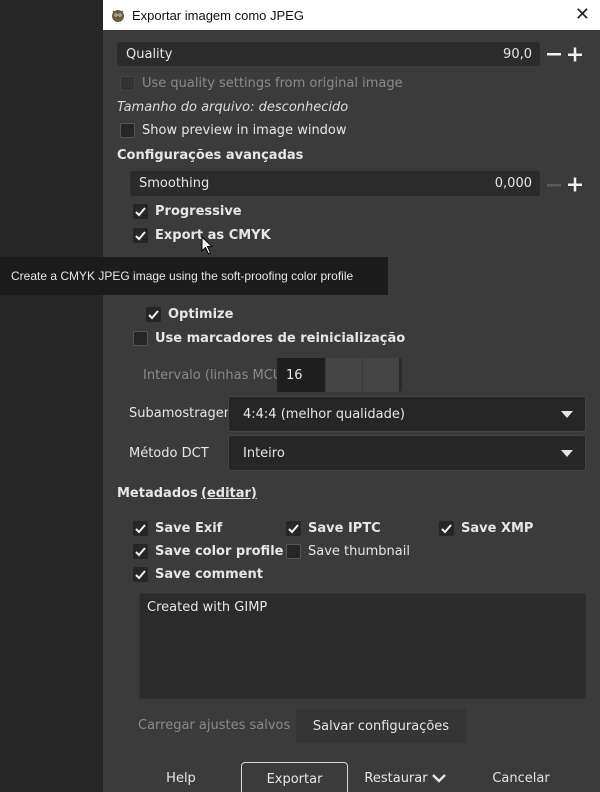 Image resolution: width=600 pixels, height=792 pixels. Describe the element at coordinates (169, 453) in the screenshot. I see `dct-label: Método DCT` at that location.